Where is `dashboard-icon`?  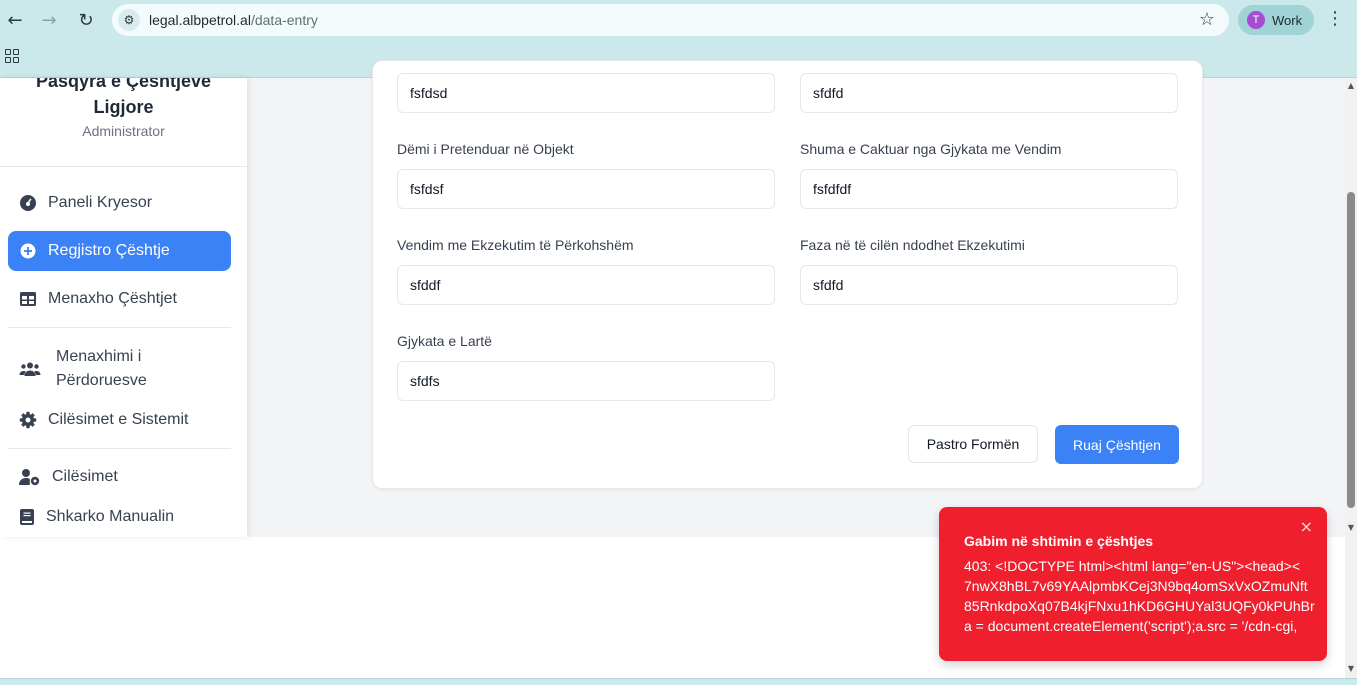
dashboard-icon is located at coordinates (28, 203).